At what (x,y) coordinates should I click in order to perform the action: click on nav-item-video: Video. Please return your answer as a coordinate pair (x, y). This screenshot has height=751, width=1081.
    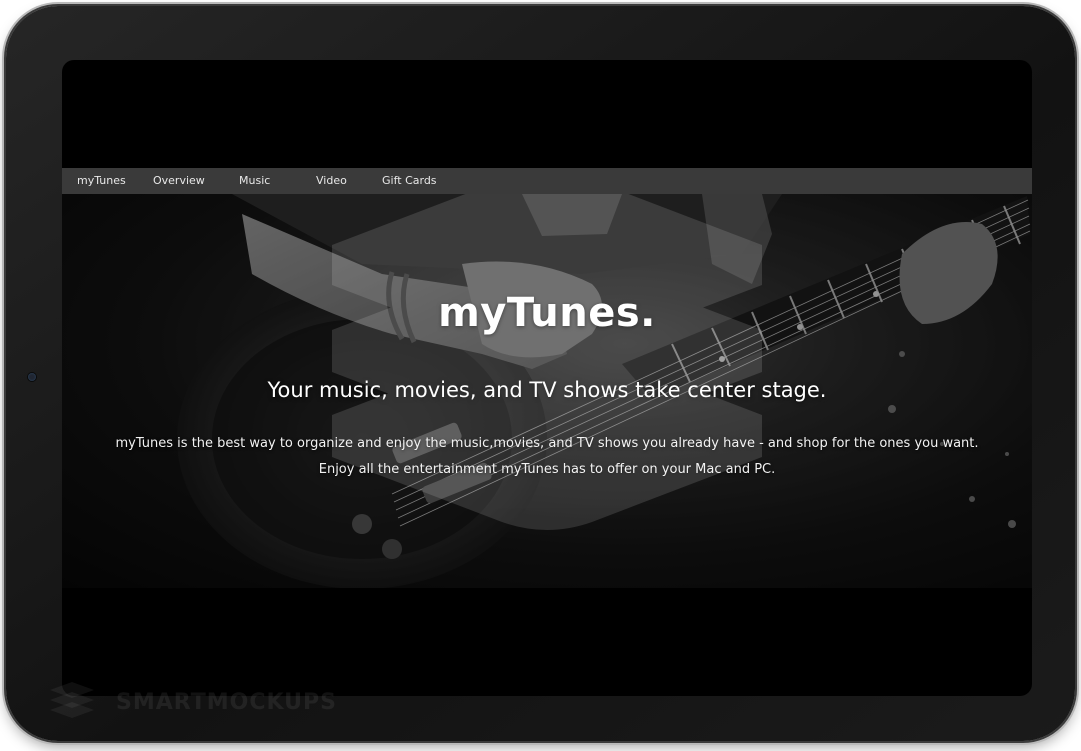
    Looking at the image, I should click on (331, 181).